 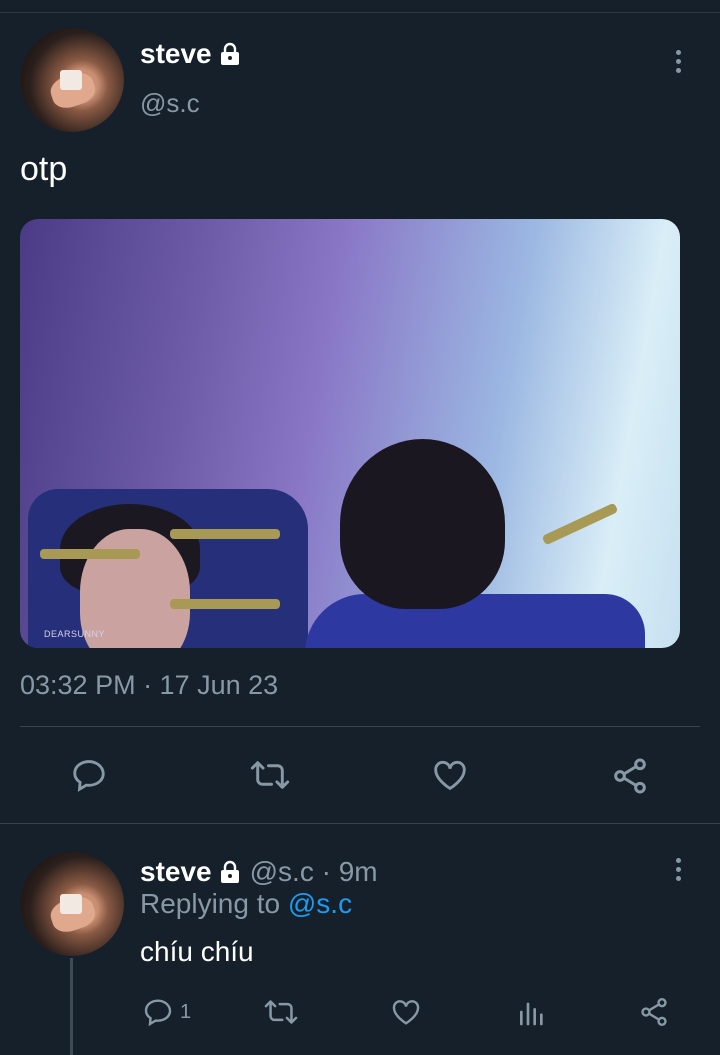 What do you see at coordinates (72, 904) in the screenshot?
I see `reply-avatar` at bounding box center [72, 904].